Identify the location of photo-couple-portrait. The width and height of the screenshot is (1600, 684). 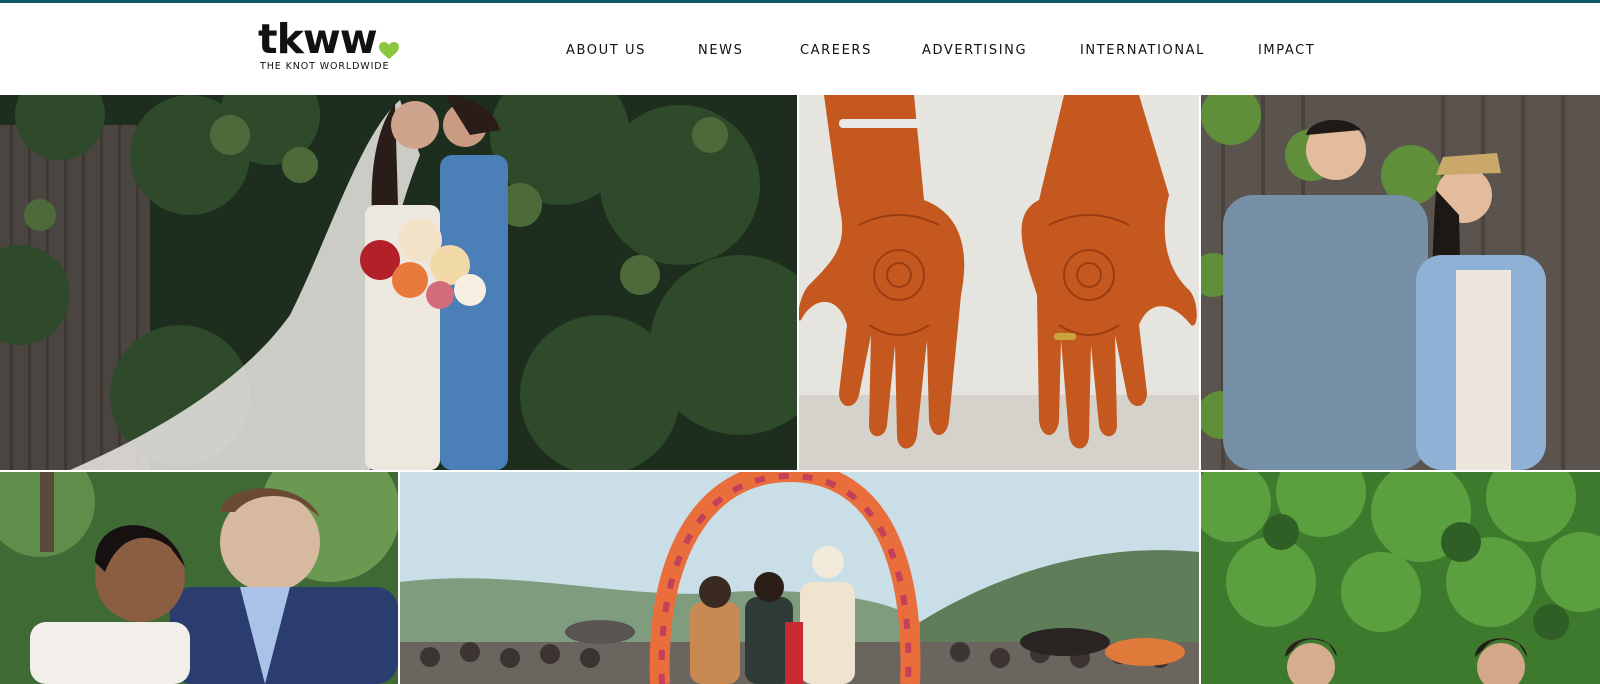
(199, 578).